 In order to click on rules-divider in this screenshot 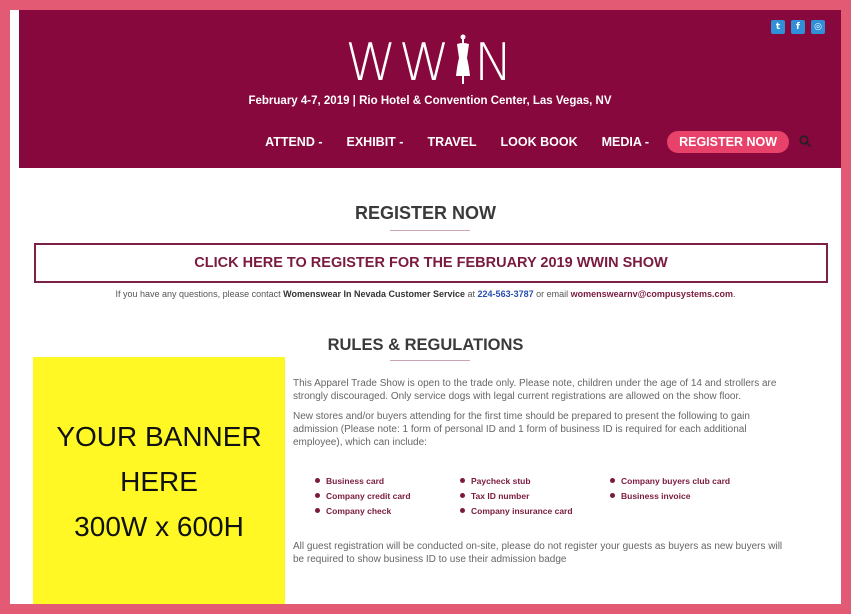, I will do `click(430, 360)`.